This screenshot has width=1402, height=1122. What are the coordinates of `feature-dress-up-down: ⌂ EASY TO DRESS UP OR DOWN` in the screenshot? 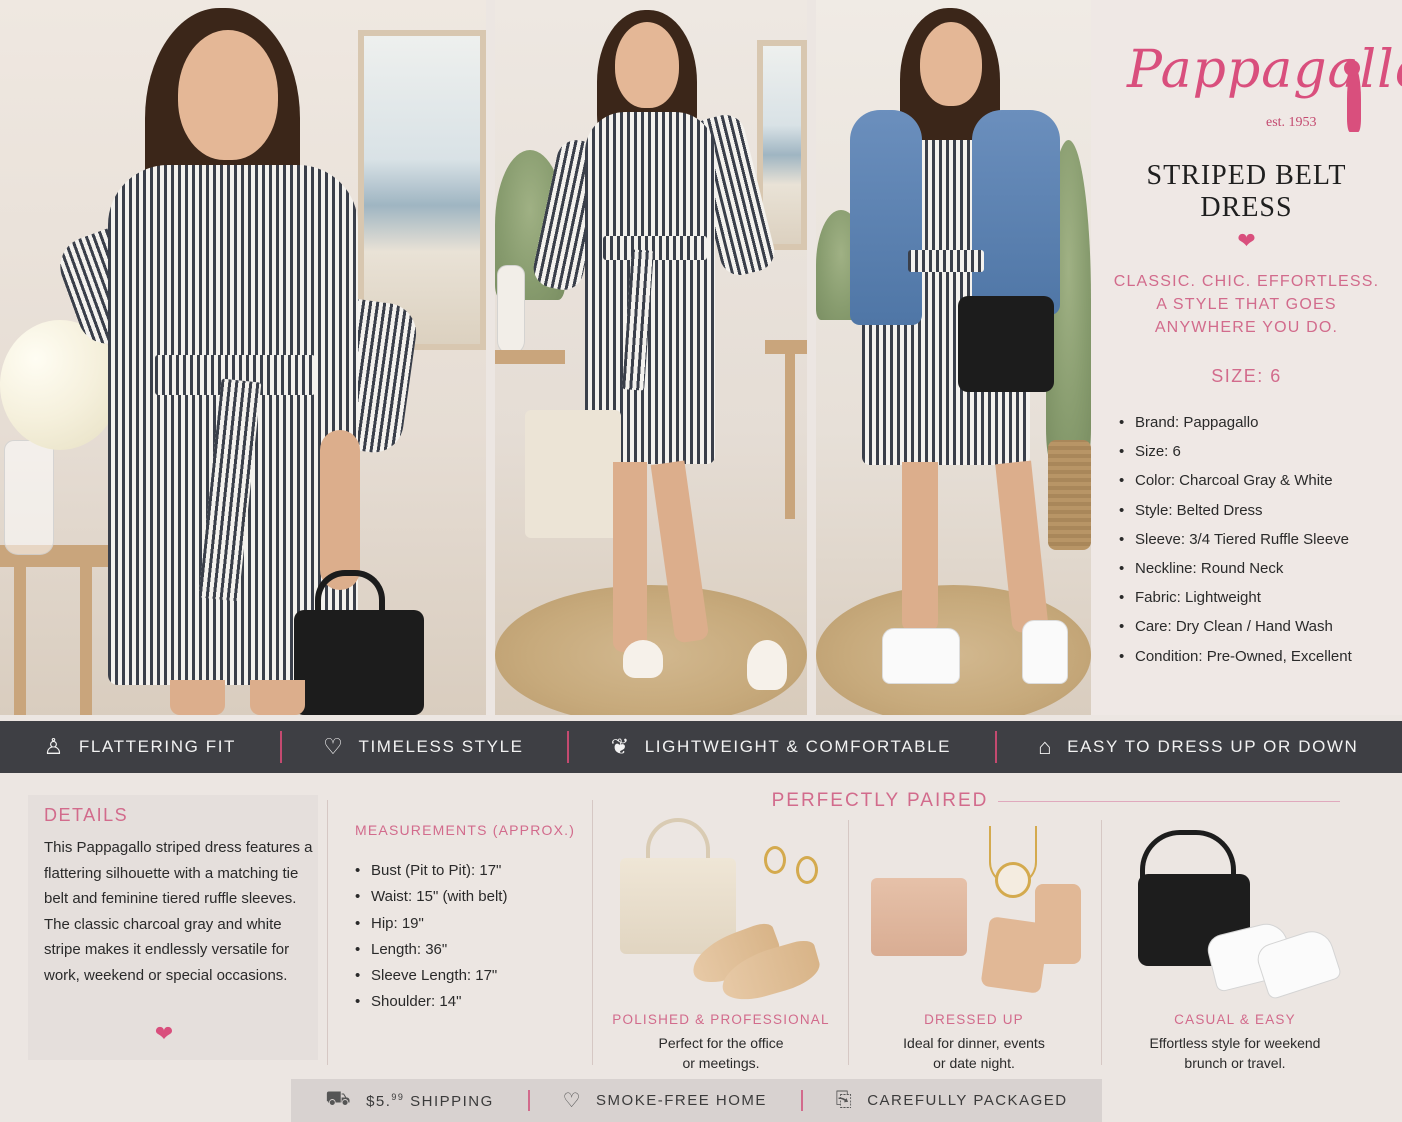 It's located at (1198, 747).